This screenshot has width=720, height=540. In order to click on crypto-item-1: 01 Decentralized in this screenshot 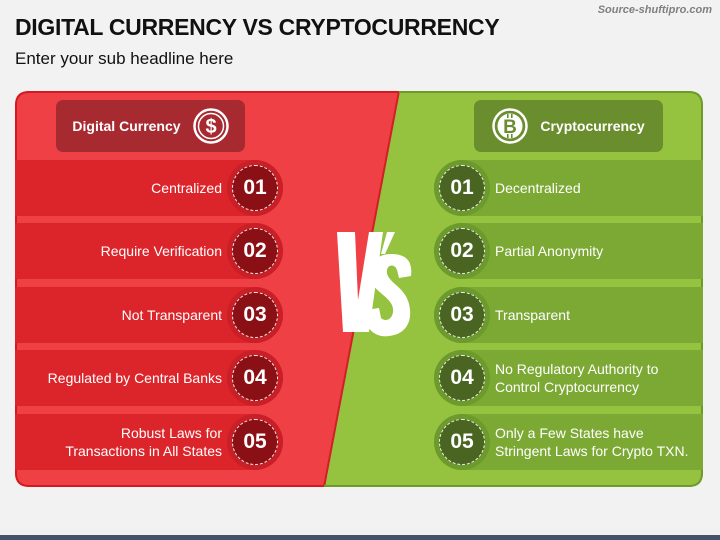, I will do `click(568, 188)`.